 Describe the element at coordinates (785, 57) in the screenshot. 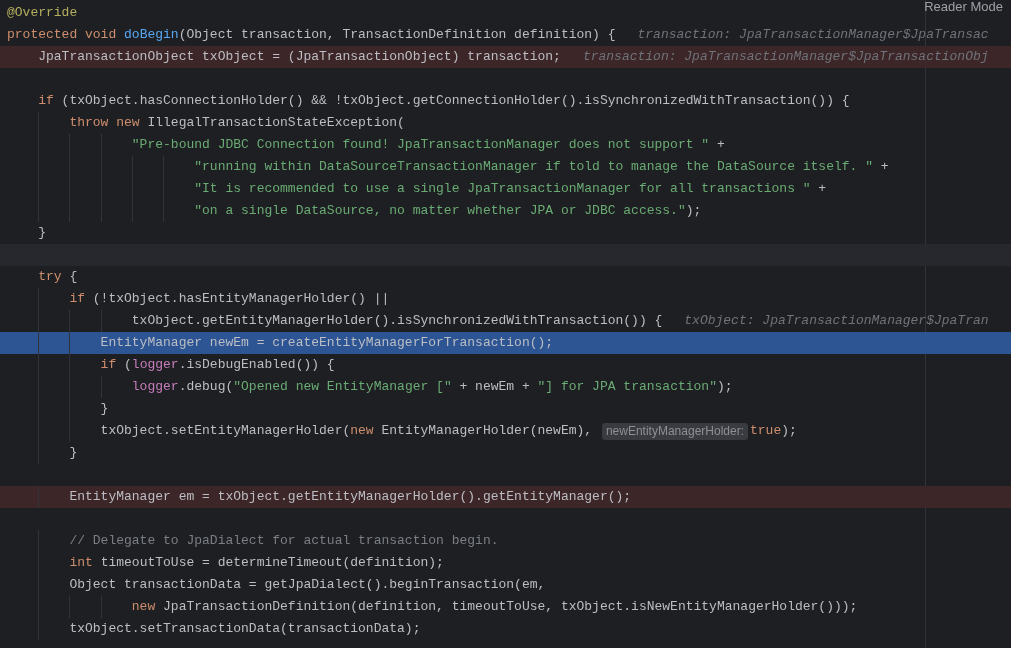

I see `inlay-hint: transaction: JpaTransactionManager$JpaTransactionObj` at that location.